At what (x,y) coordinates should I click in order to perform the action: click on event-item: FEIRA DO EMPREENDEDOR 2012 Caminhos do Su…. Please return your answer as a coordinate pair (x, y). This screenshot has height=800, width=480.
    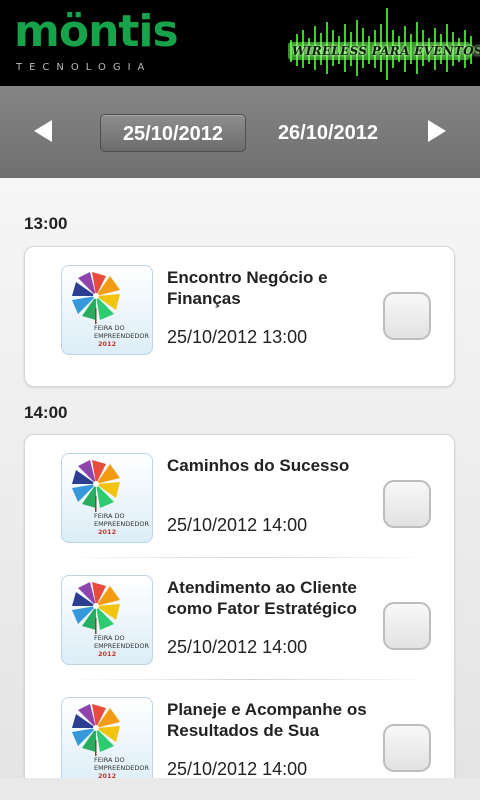
    Looking at the image, I should click on (239, 495).